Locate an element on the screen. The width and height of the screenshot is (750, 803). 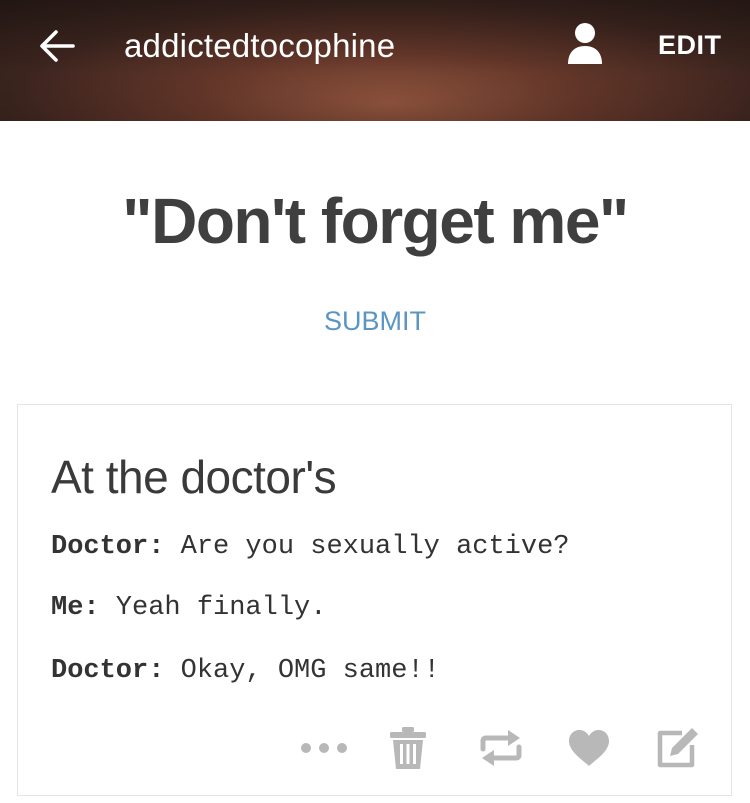
dialogue-text: Are you sexually active? is located at coordinates (367, 547).